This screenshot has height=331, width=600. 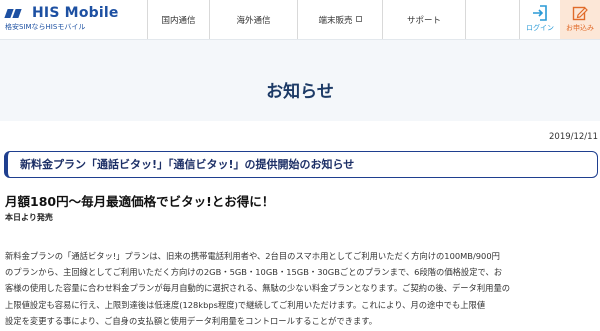 I want to click on login-arrow-icon, so click(x=540, y=13).